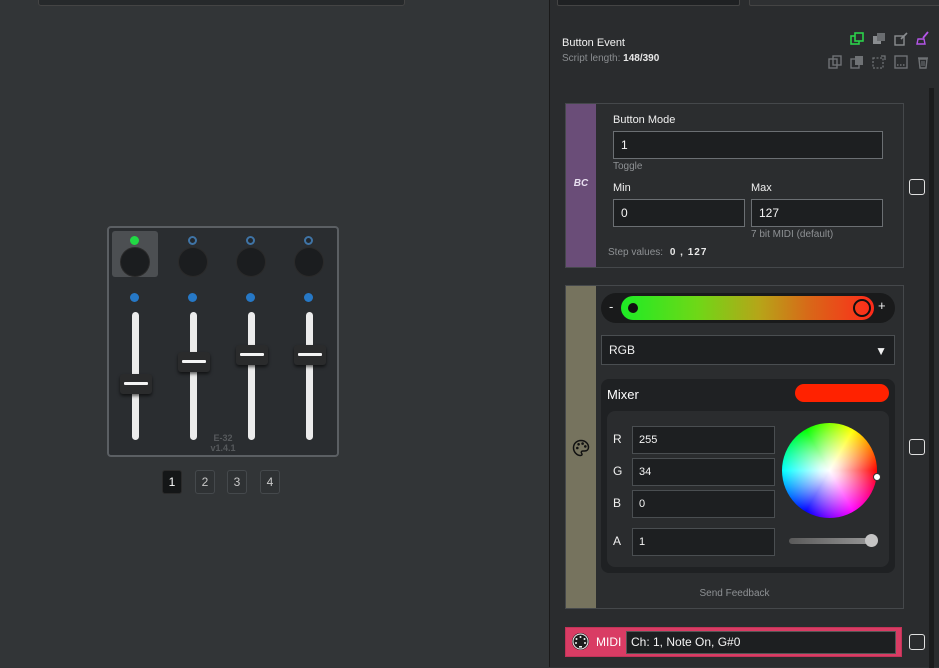 This screenshot has height=668, width=939. I want to click on mixer-panel: Mixer R 255 G 34 B 0 A 1, so click(748, 476).